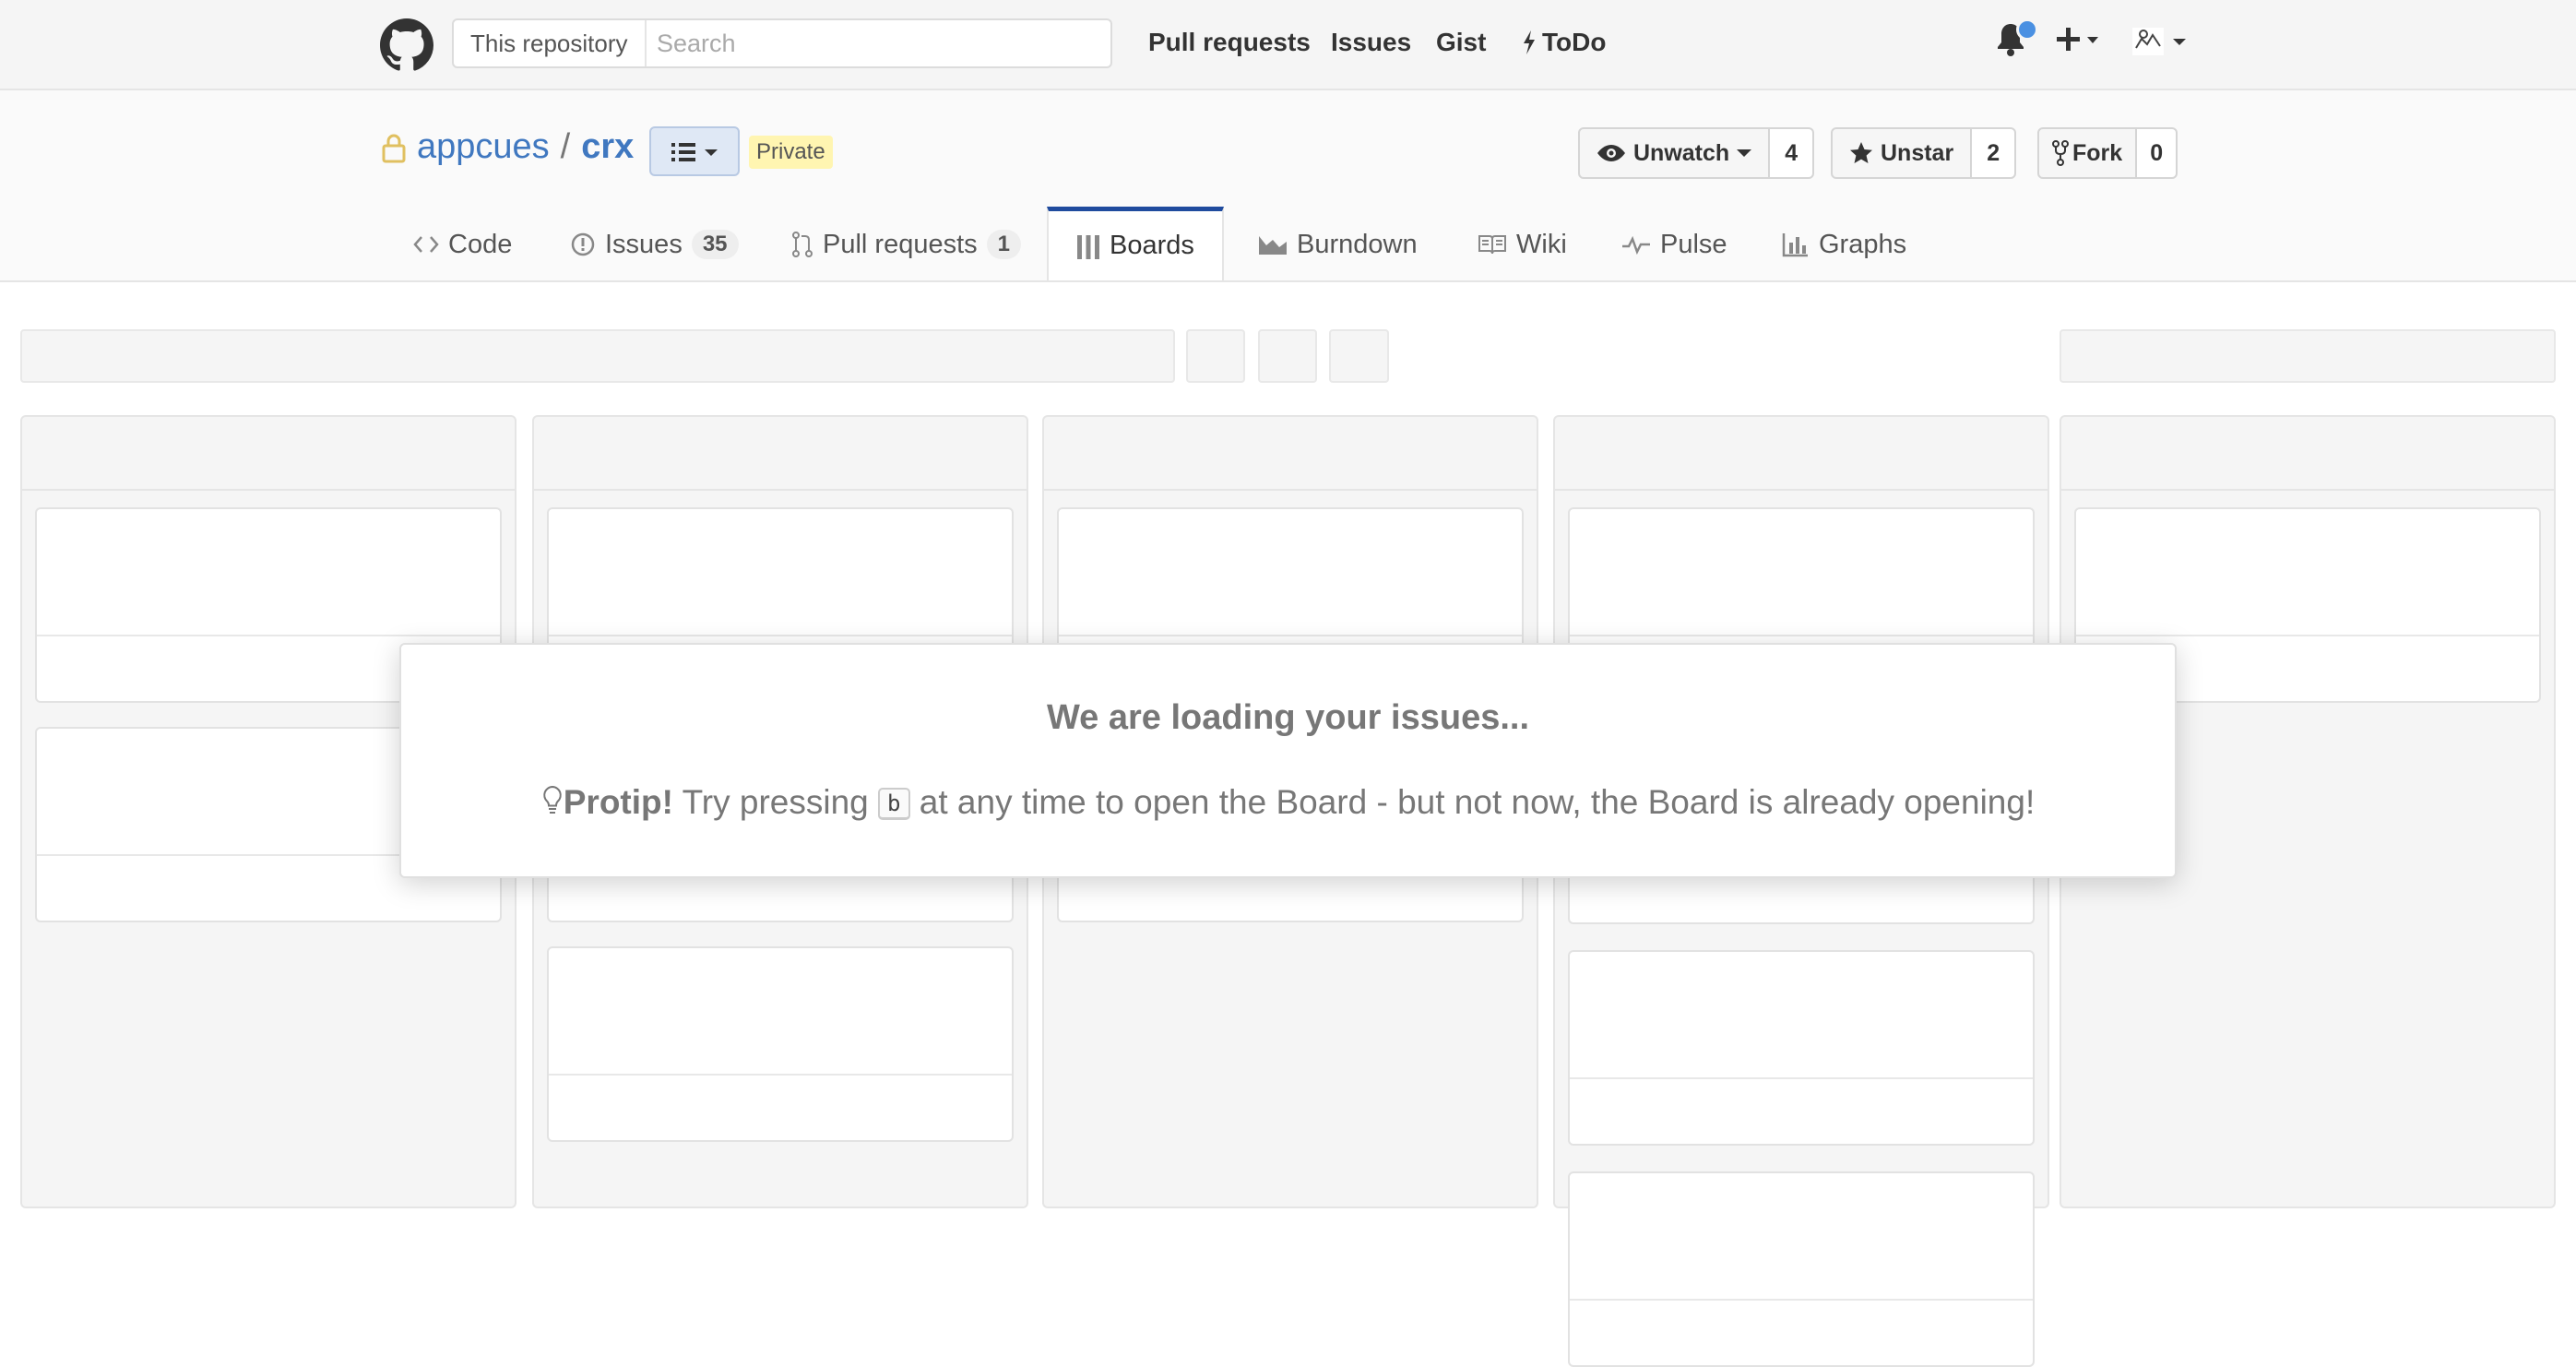 Image resolution: width=2576 pixels, height=1367 pixels. I want to click on tab-pulls-label: Pull requests, so click(901, 244).